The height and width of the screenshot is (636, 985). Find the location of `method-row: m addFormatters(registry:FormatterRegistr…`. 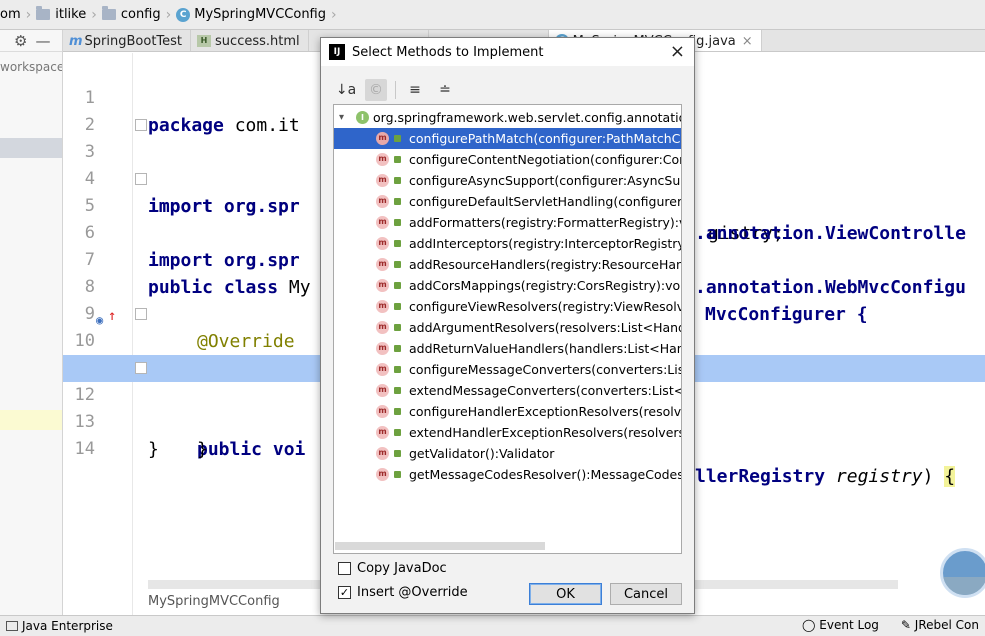

method-row: m addFormatters(registry:FormatterRegistr… is located at coordinates (507, 222).